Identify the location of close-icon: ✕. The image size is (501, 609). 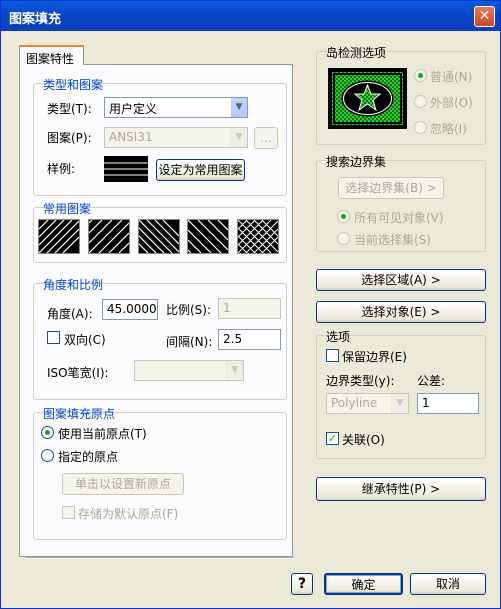
(484, 16).